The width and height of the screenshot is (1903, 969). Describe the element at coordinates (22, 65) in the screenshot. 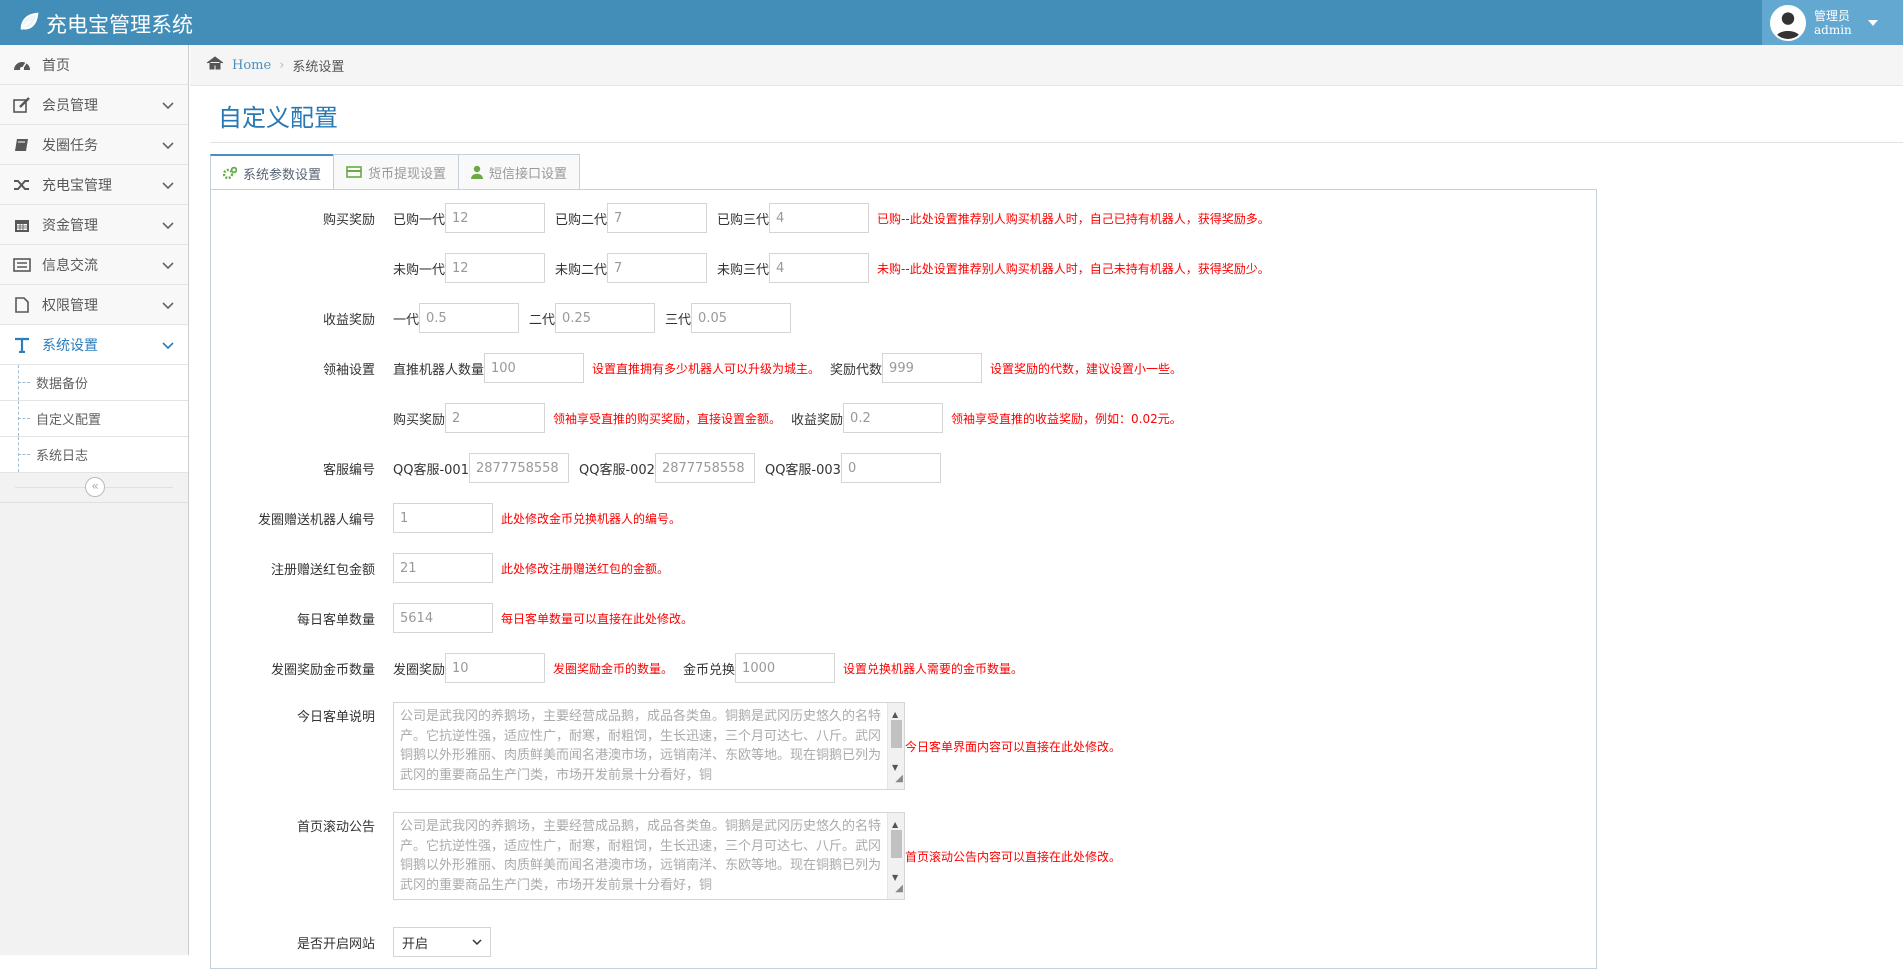

I see `dashboard-icon` at that location.